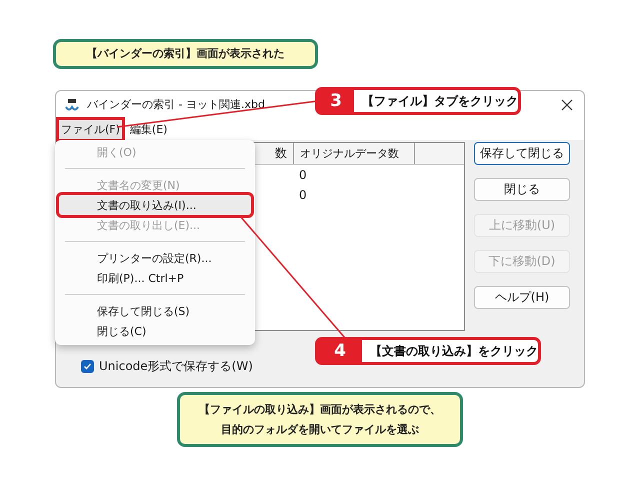 This screenshot has width=640, height=480. What do you see at coordinates (90, 129) in the screenshot?
I see `menu-item: ファイル(F)` at bounding box center [90, 129].